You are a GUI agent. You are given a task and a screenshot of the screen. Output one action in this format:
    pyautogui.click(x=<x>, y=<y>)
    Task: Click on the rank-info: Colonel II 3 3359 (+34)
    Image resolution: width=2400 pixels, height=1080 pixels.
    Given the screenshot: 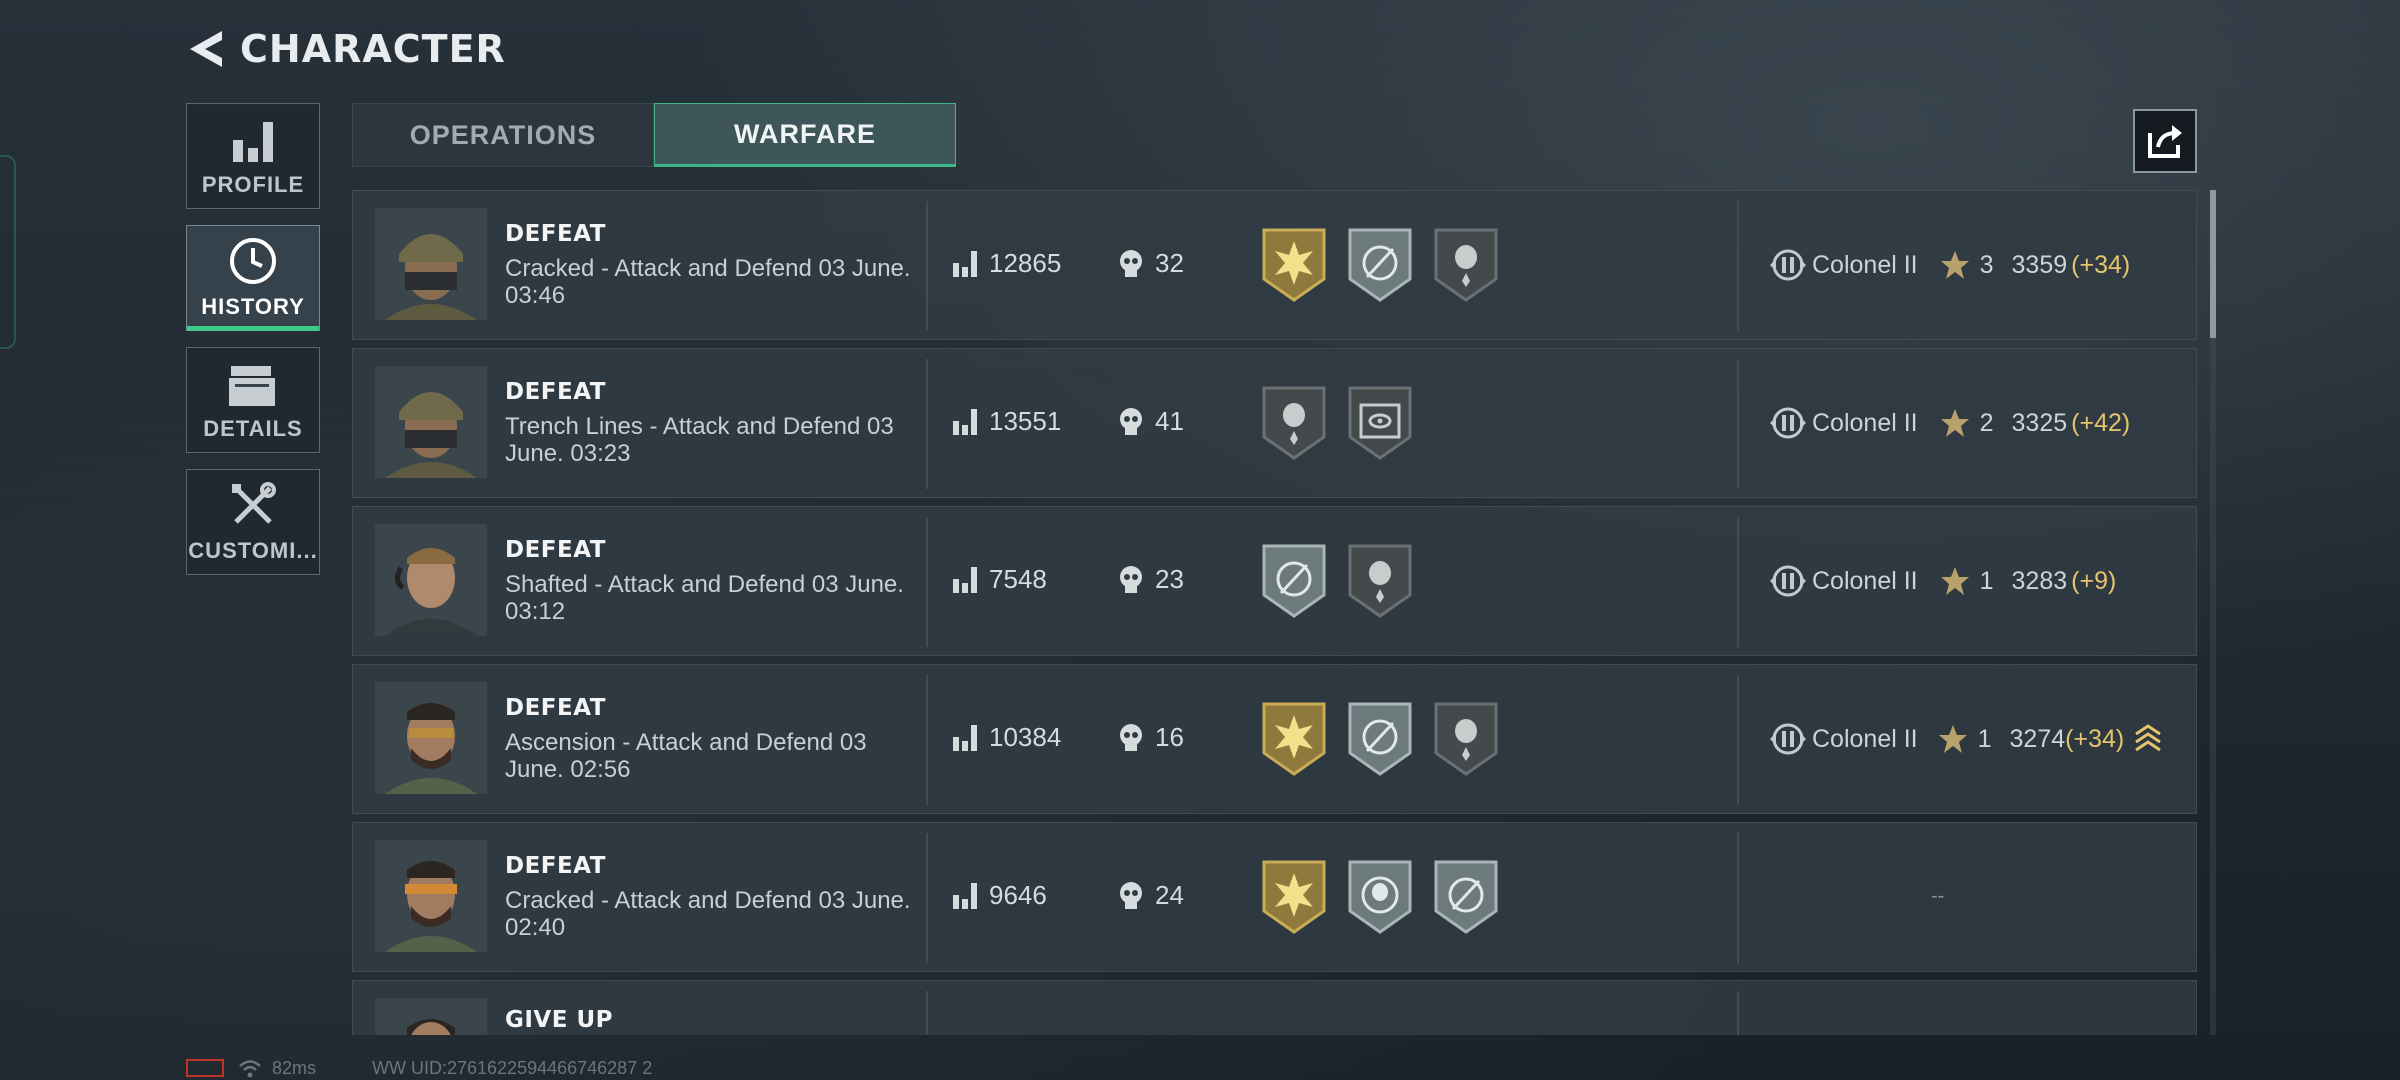 What is the action you would take?
    pyautogui.click(x=1949, y=265)
    